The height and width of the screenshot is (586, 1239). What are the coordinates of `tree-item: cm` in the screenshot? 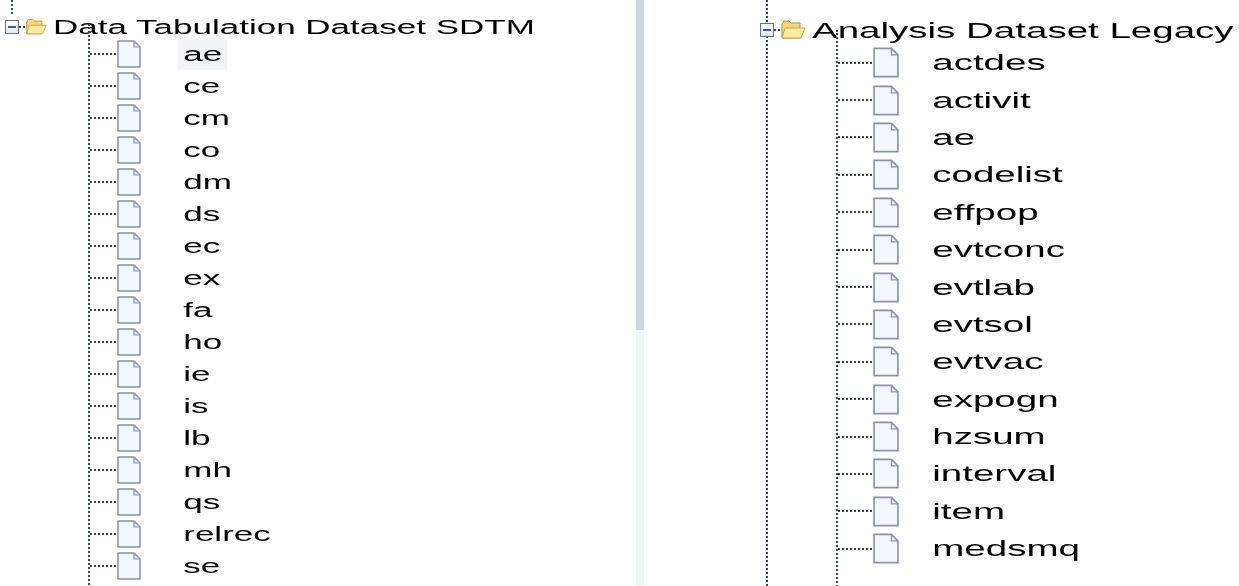 It's located at (207, 118).